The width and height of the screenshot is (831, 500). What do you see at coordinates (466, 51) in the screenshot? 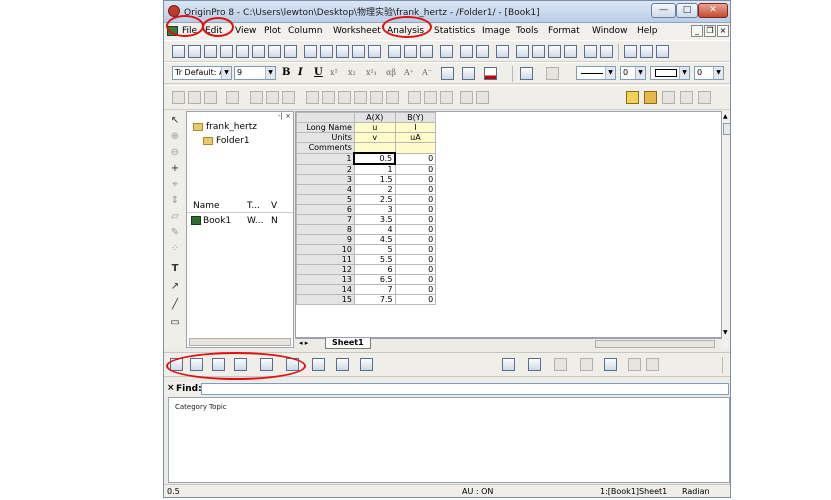
I see `refresh-icon` at bounding box center [466, 51].